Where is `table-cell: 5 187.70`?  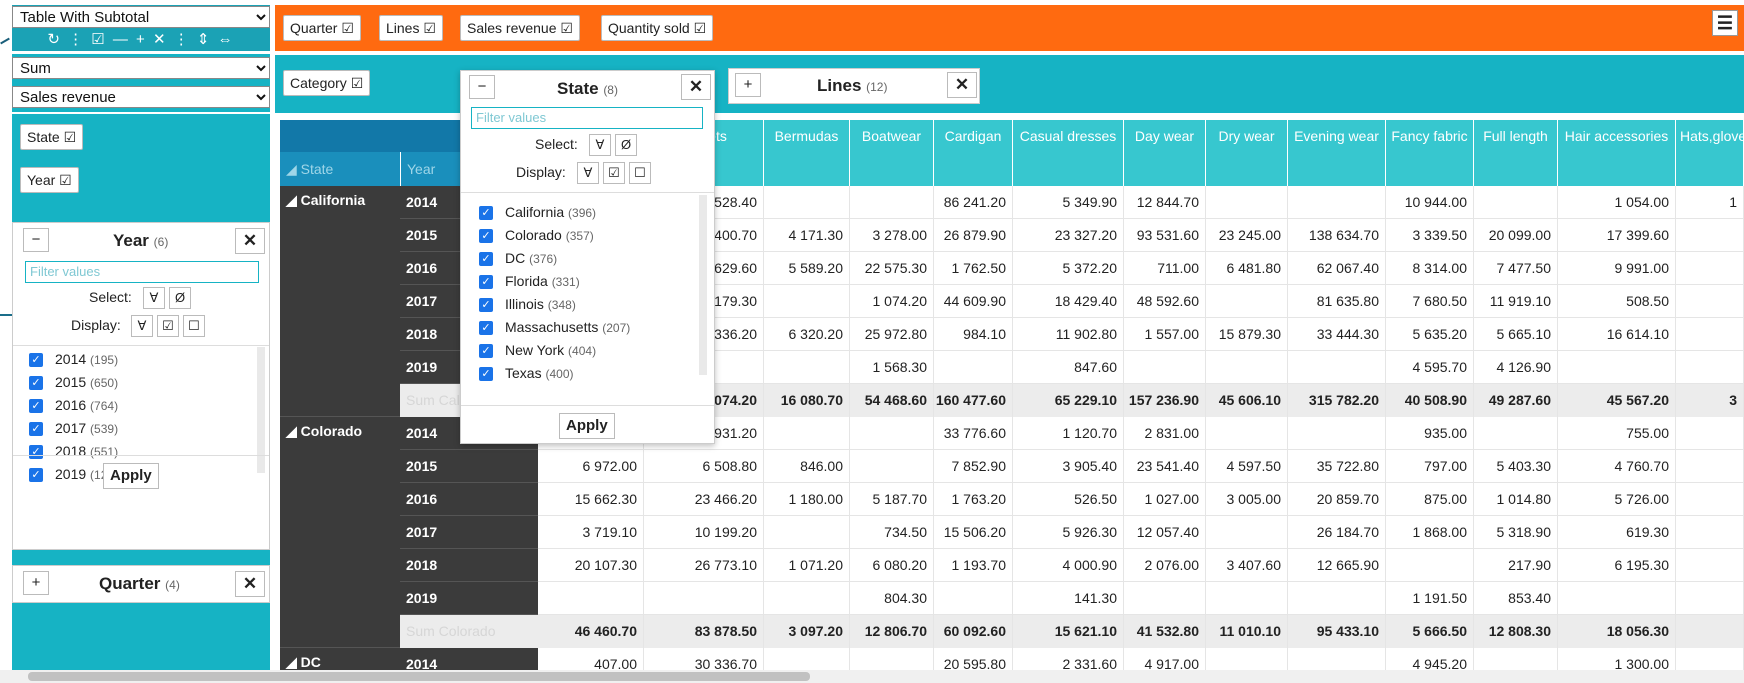 table-cell: 5 187.70 is located at coordinates (892, 499).